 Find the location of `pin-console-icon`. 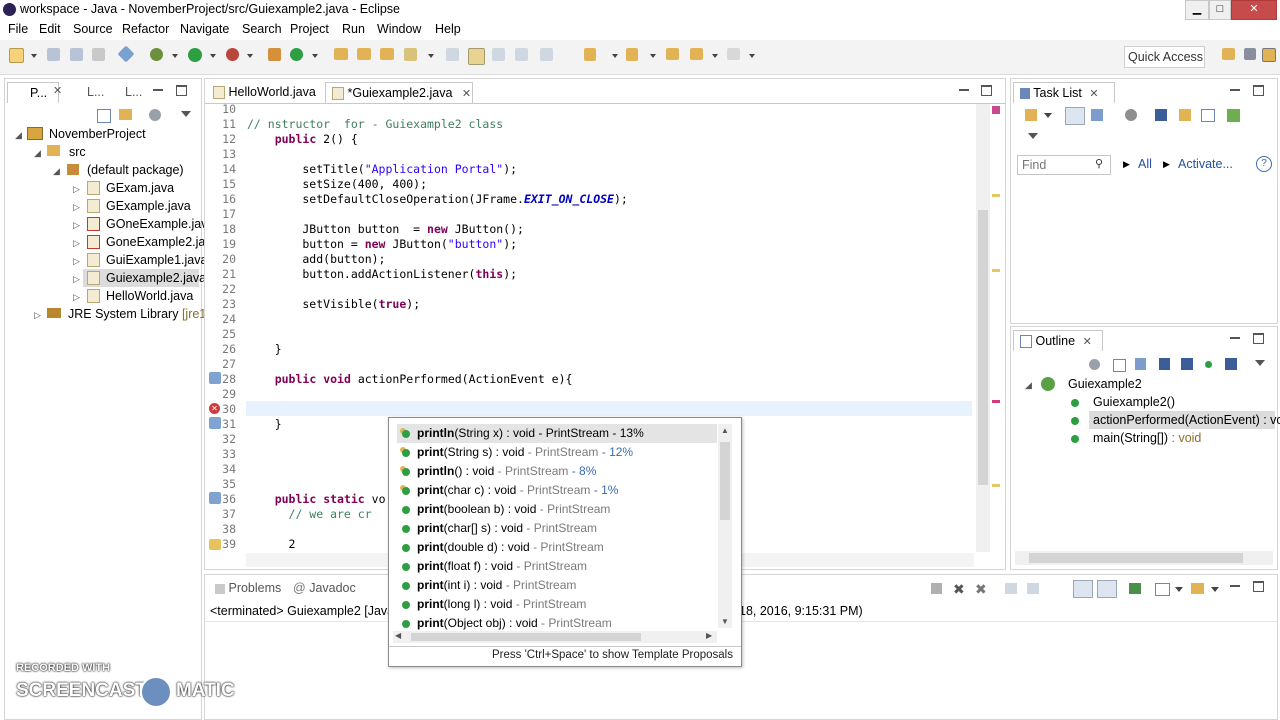

pin-console-icon is located at coordinates (1135, 588).